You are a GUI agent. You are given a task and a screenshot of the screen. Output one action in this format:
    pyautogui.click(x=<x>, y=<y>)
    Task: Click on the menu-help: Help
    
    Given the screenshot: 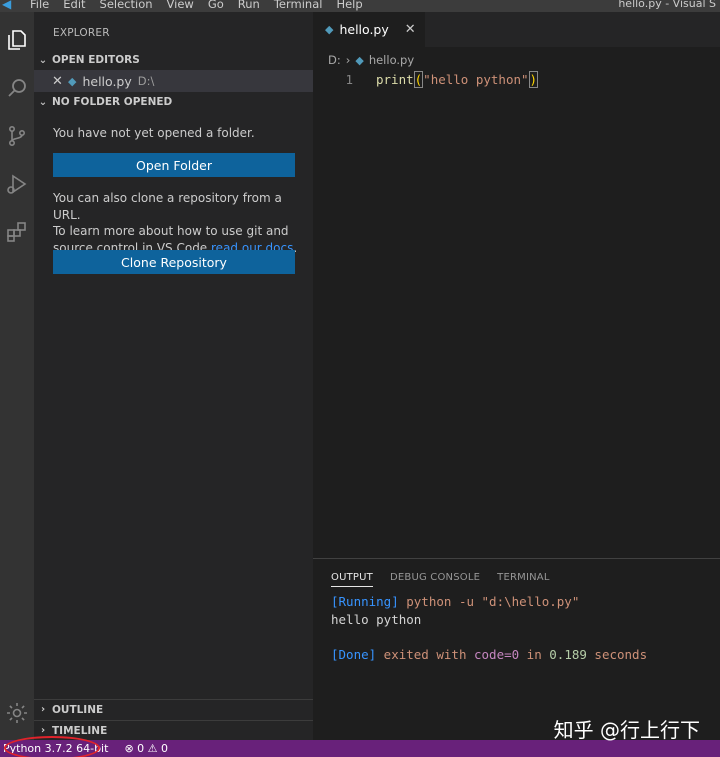 What is the action you would take?
    pyautogui.click(x=349, y=5)
    